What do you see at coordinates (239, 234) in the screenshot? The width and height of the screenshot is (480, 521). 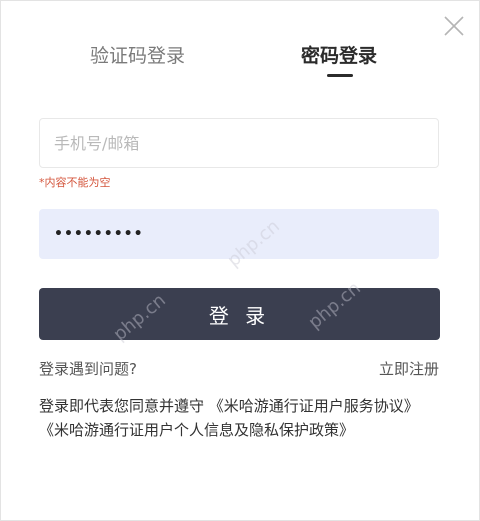 I see `password-input` at bounding box center [239, 234].